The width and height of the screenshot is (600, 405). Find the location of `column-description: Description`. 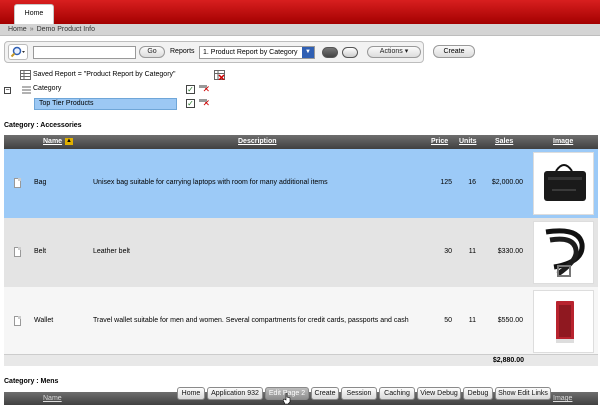

column-description: Description is located at coordinates (257, 141).